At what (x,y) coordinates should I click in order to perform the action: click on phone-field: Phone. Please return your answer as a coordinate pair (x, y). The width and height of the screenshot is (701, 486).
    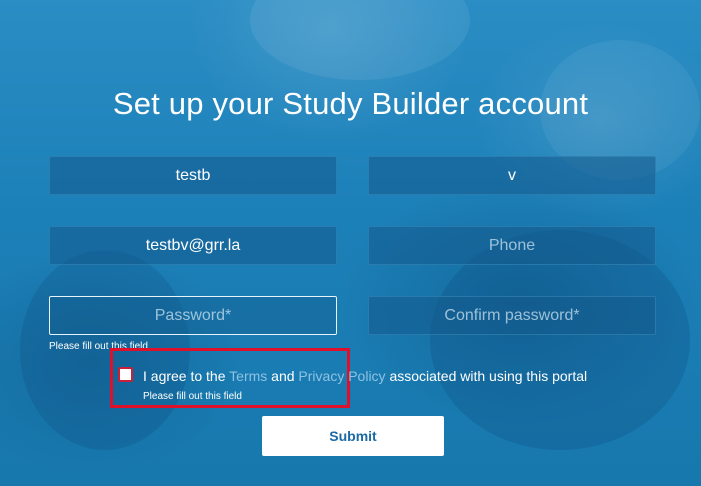
    Looking at the image, I should click on (512, 245).